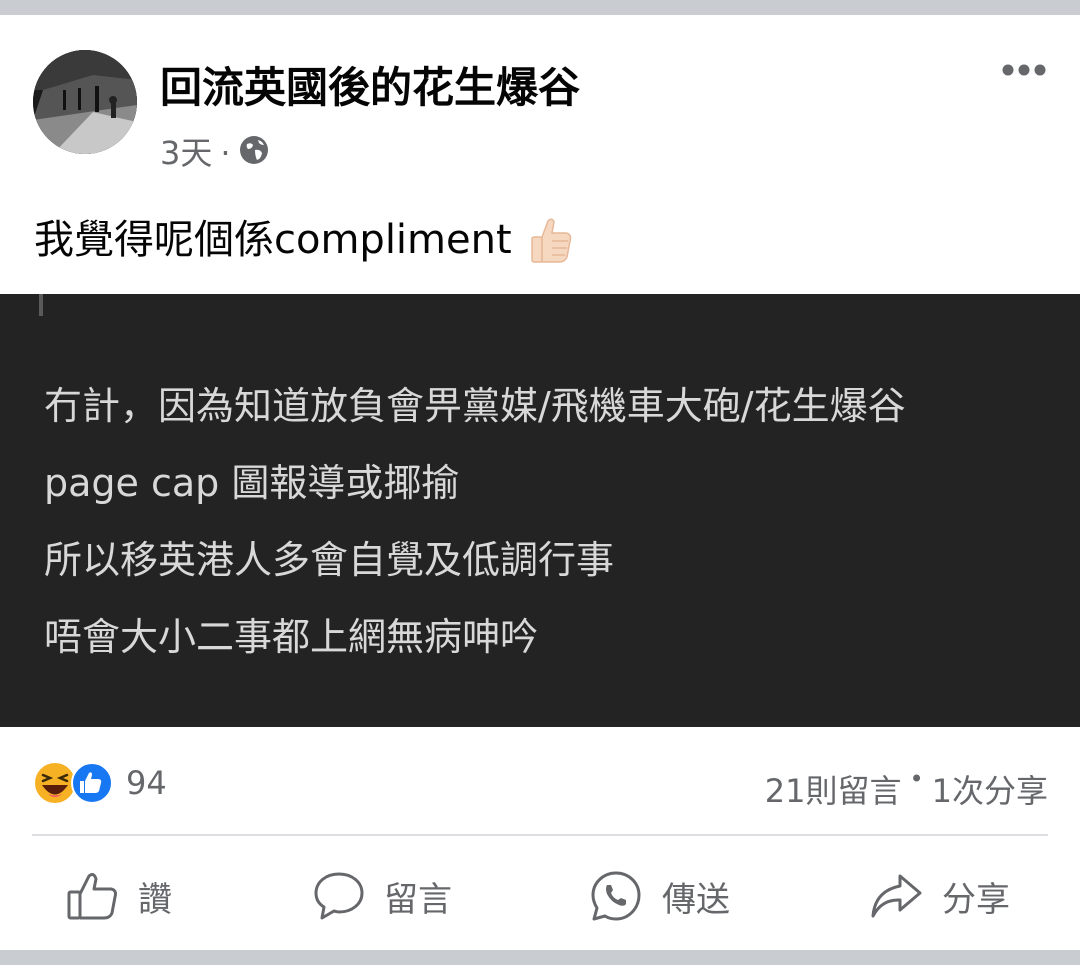  What do you see at coordinates (382, 896) in the screenshot?
I see `comment-button: 留言` at bounding box center [382, 896].